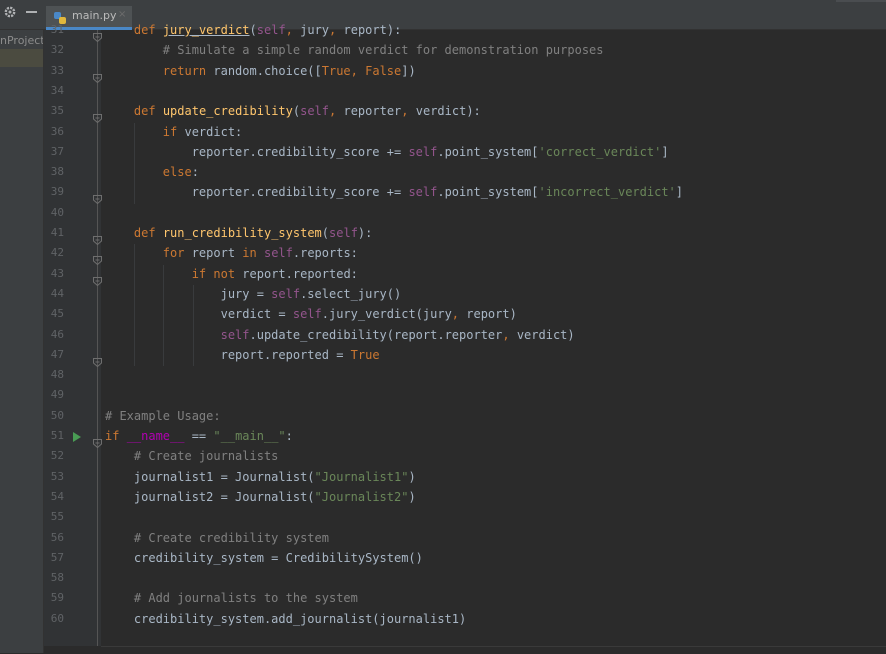 Image resolution: width=886 pixels, height=654 pixels. What do you see at coordinates (242, 354) in the screenshot?
I see `code-line: report.reported = True` at bounding box center [242, 354].